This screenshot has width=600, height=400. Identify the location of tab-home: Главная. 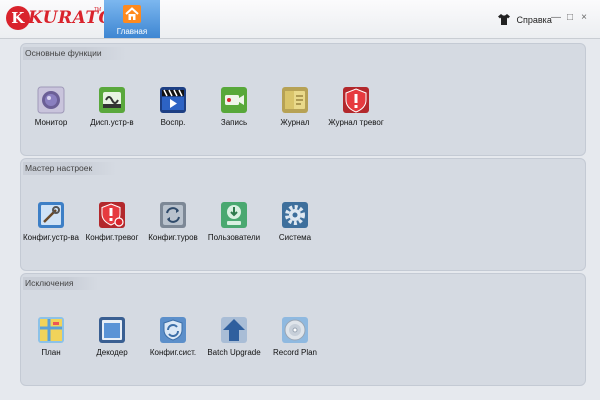
(132, 19).